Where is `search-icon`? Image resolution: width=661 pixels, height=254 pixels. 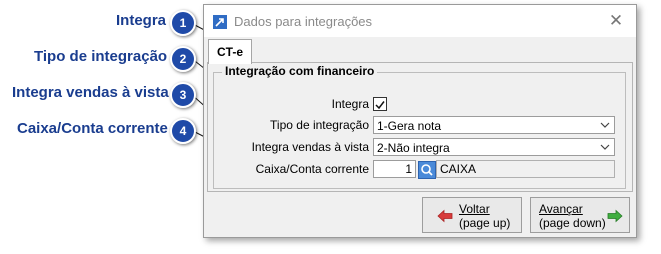 search-icon is located at coordinates (427, 170).